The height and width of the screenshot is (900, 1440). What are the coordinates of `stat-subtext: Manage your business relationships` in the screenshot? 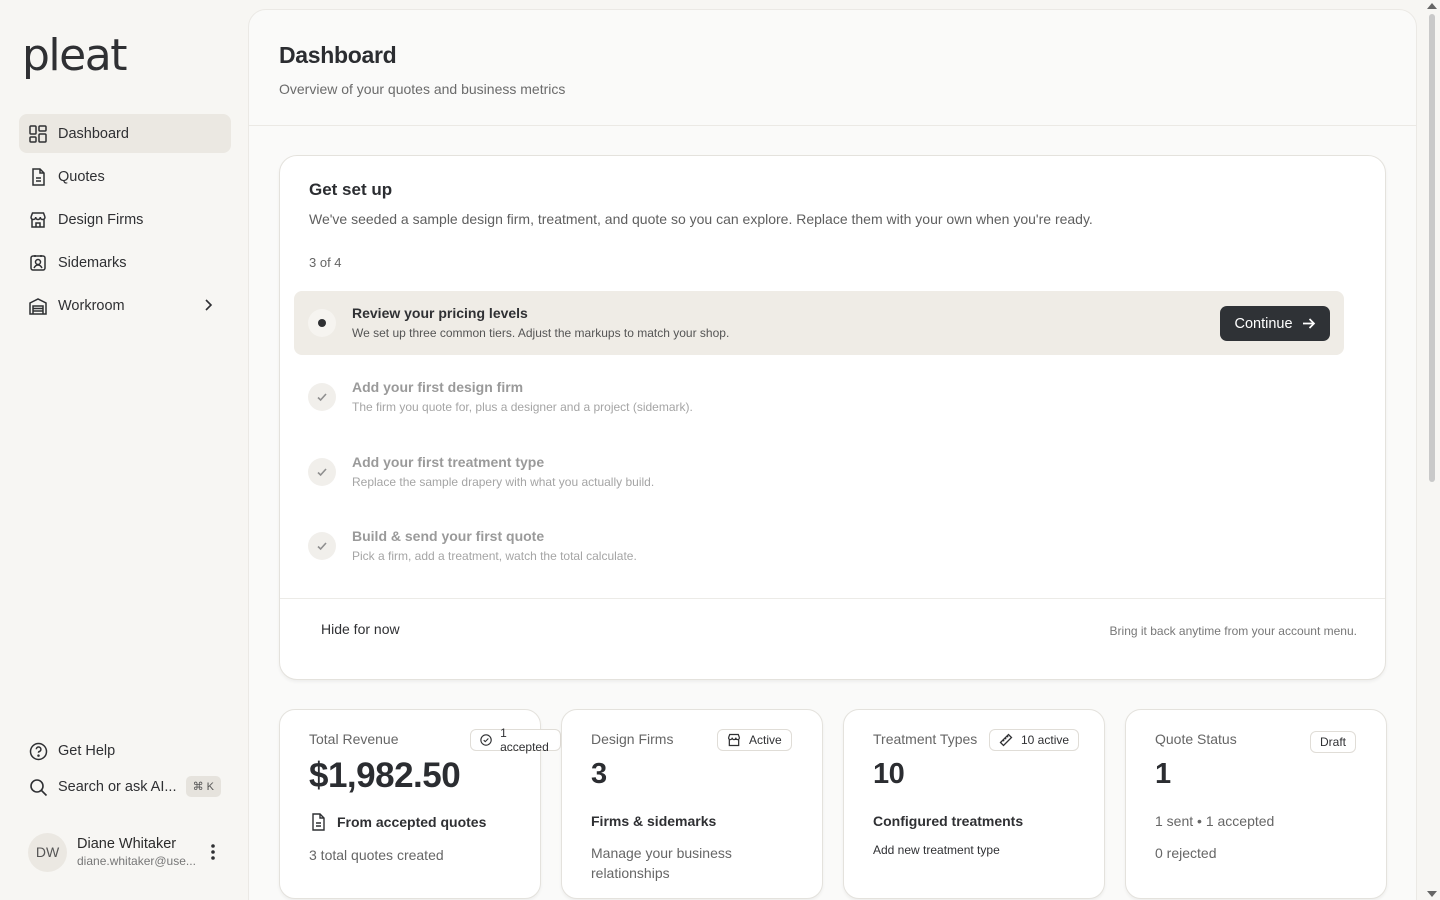 It's located at (661, 863).